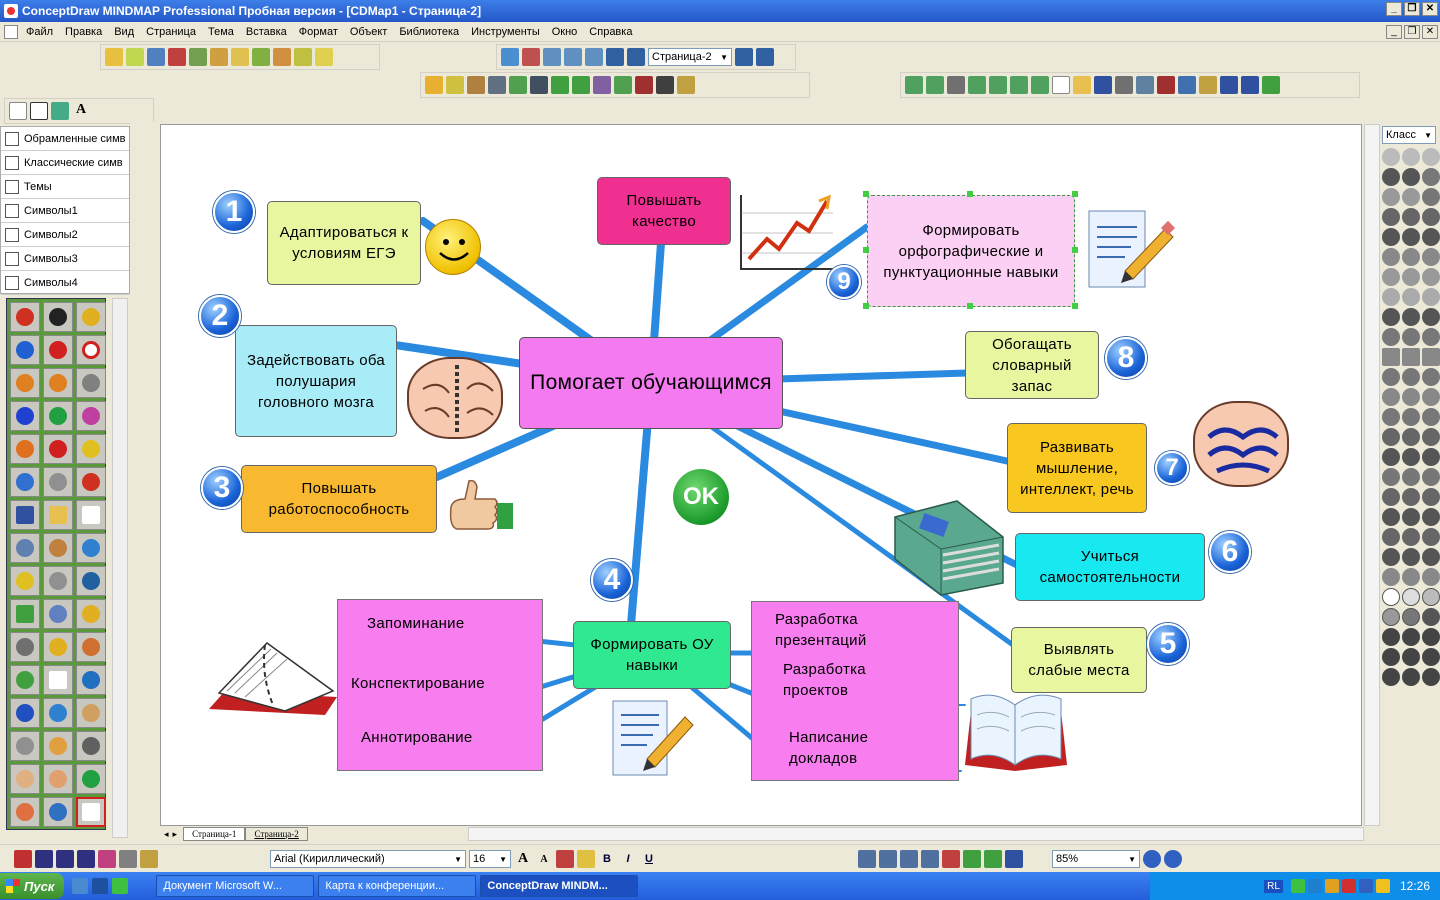 The height and width of the screenshot is (900, 1440). I want to click on delete-icon, so click(177, 57).